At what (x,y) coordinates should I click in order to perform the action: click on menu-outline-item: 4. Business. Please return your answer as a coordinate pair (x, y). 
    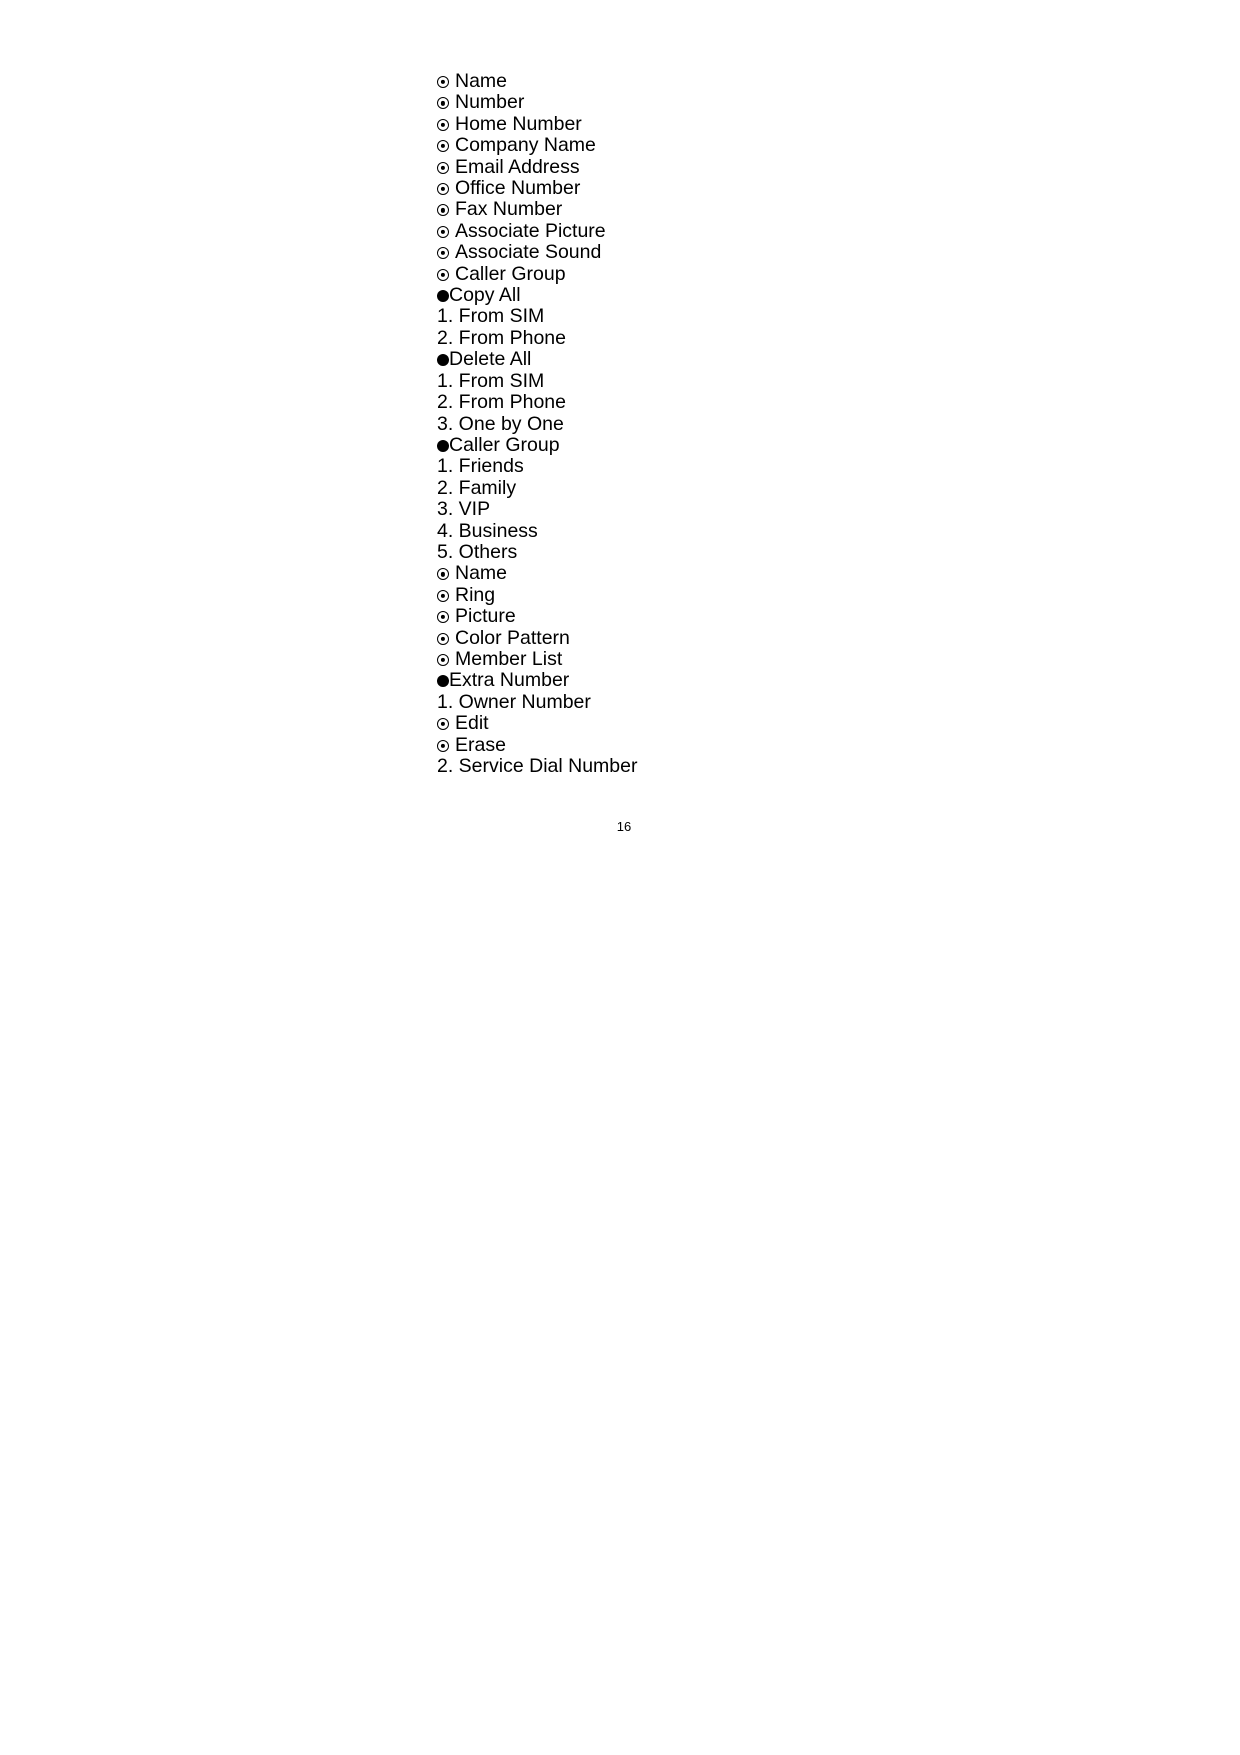
    Looking at the image, I should click on (787, 530).